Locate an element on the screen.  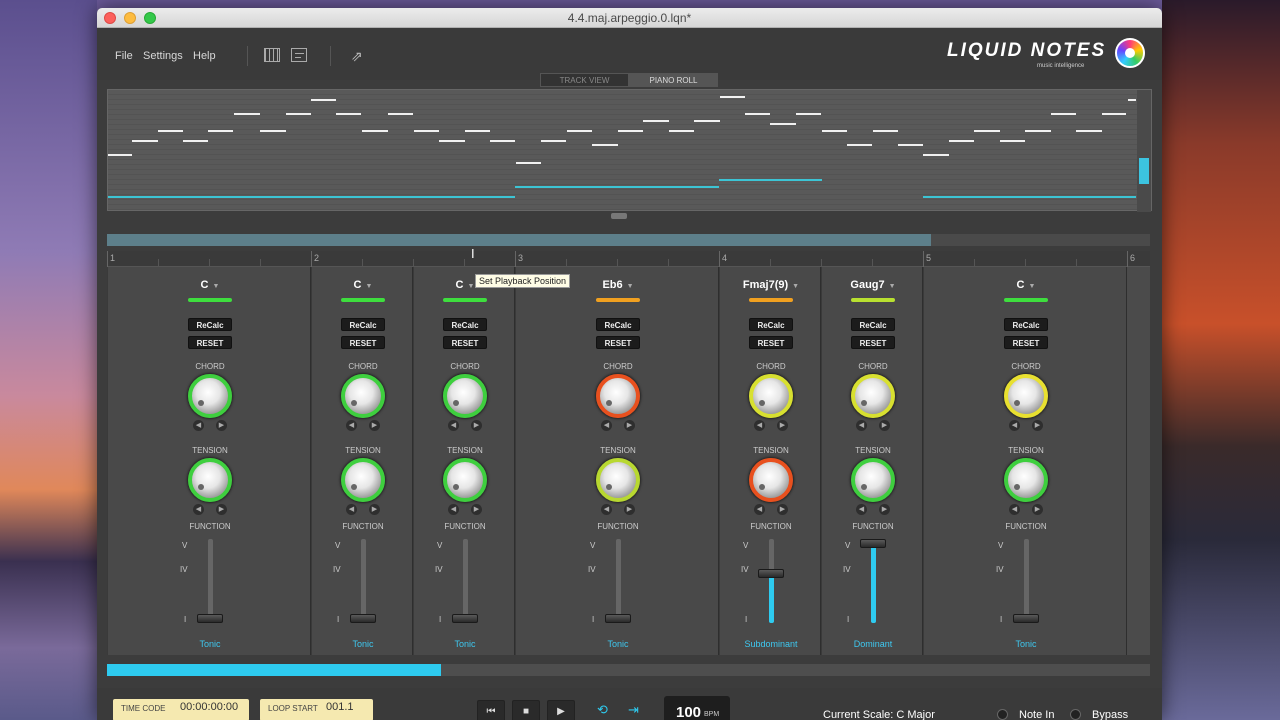
loop-region-bar is located at coordinates (628, 240).